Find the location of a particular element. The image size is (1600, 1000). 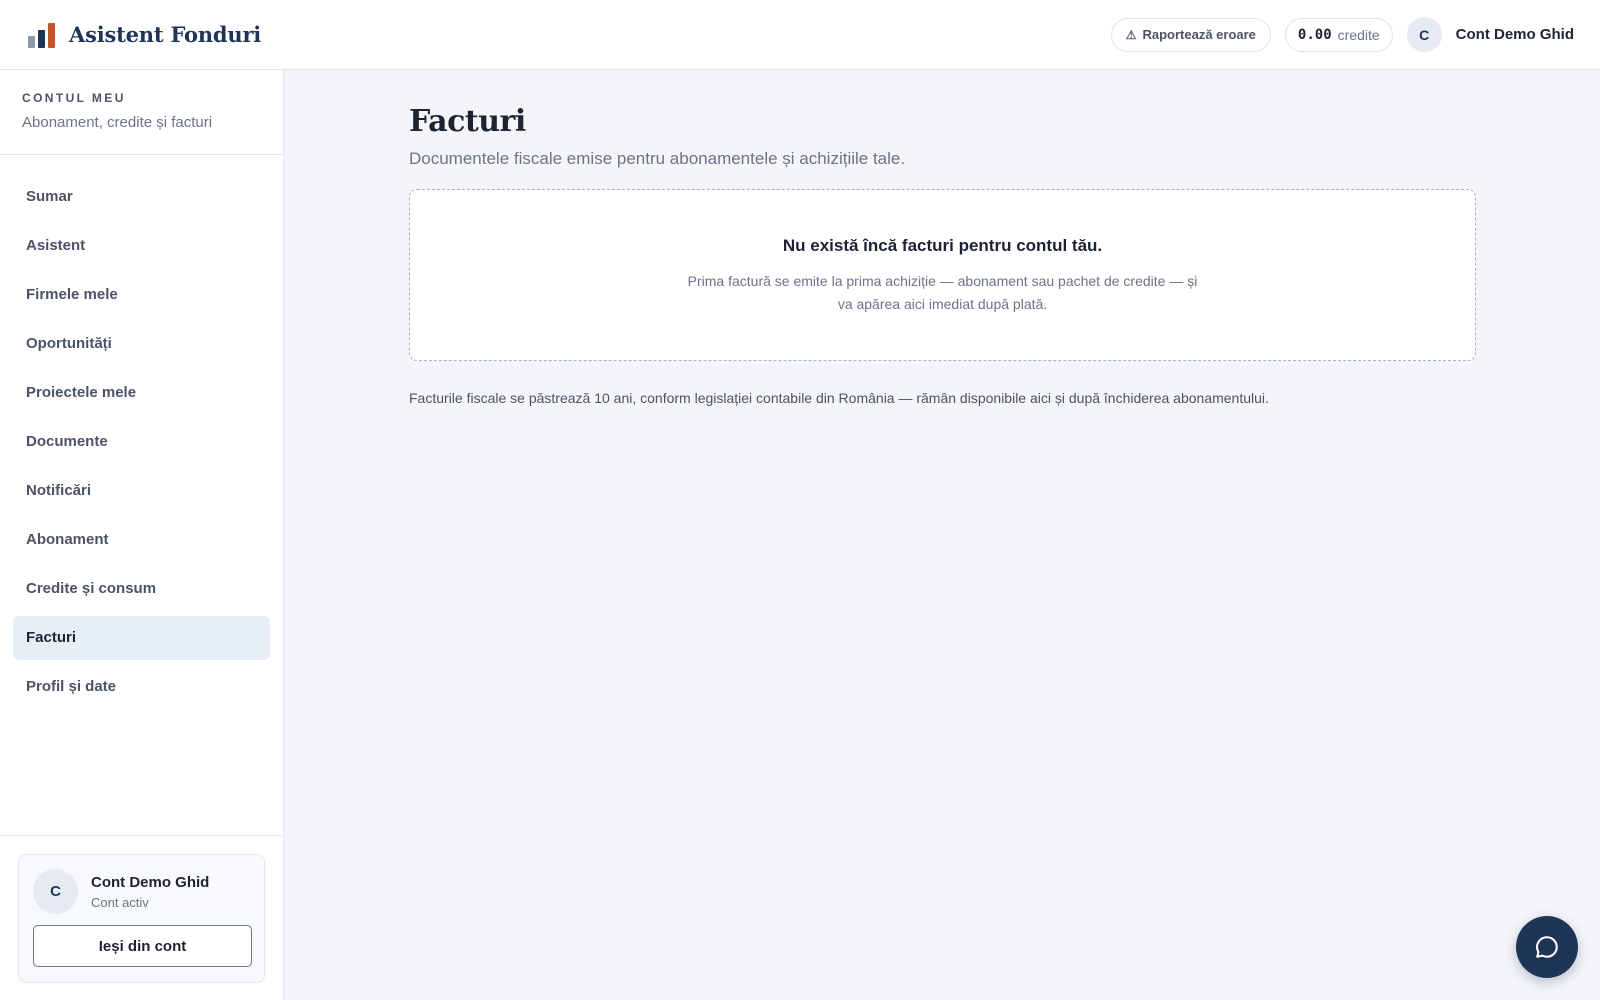

sidebar-item-abonament: Abonament is located at coordinates (141, 540).